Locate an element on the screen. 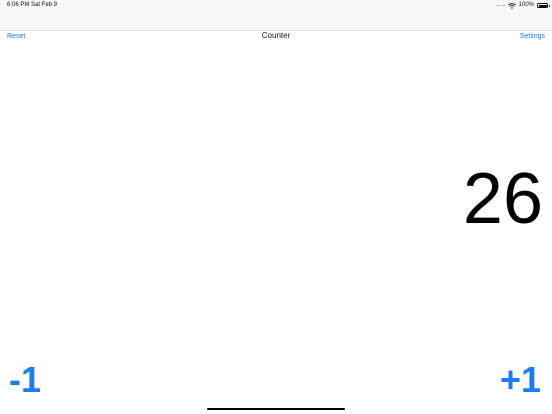 Image resolution: width=552 pixels, height=414 pixels. battery-fill is located at coordinates (542, 5).